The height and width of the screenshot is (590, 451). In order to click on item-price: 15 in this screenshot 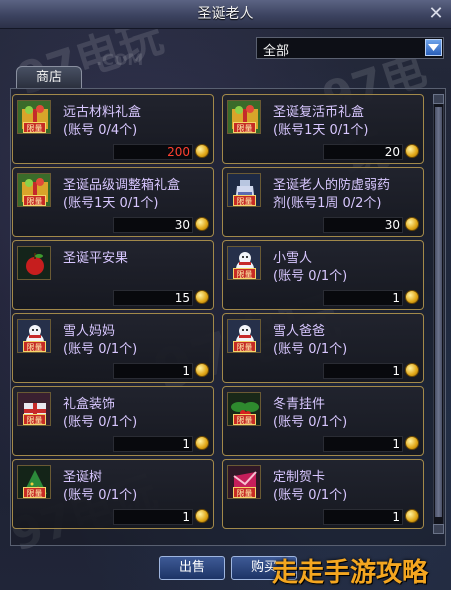, I will do `click(182, 298)`.